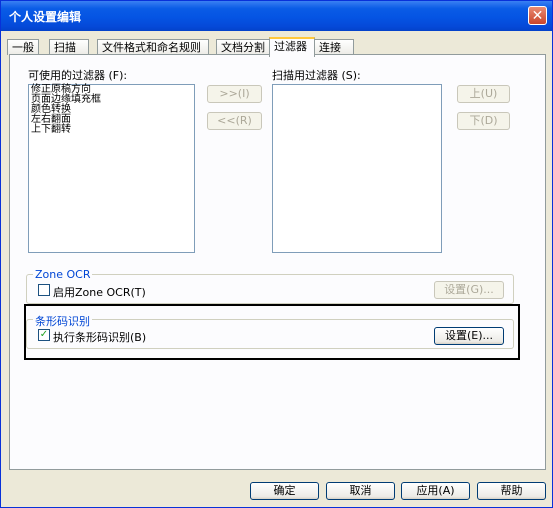 The width and height of the screenshot is (553, 508). Describe the element at coordinates (234, 94) in the screenshot. I see `add-filter-button: >>(I)` at that location.